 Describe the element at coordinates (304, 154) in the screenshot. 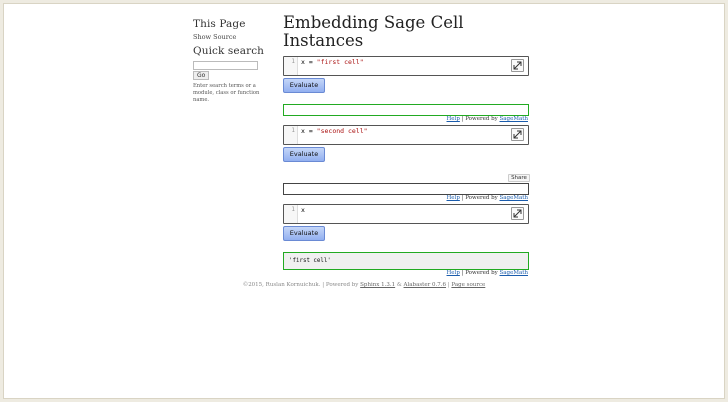

I see `evaluate-button-cell-2: Evaluate` at that location.